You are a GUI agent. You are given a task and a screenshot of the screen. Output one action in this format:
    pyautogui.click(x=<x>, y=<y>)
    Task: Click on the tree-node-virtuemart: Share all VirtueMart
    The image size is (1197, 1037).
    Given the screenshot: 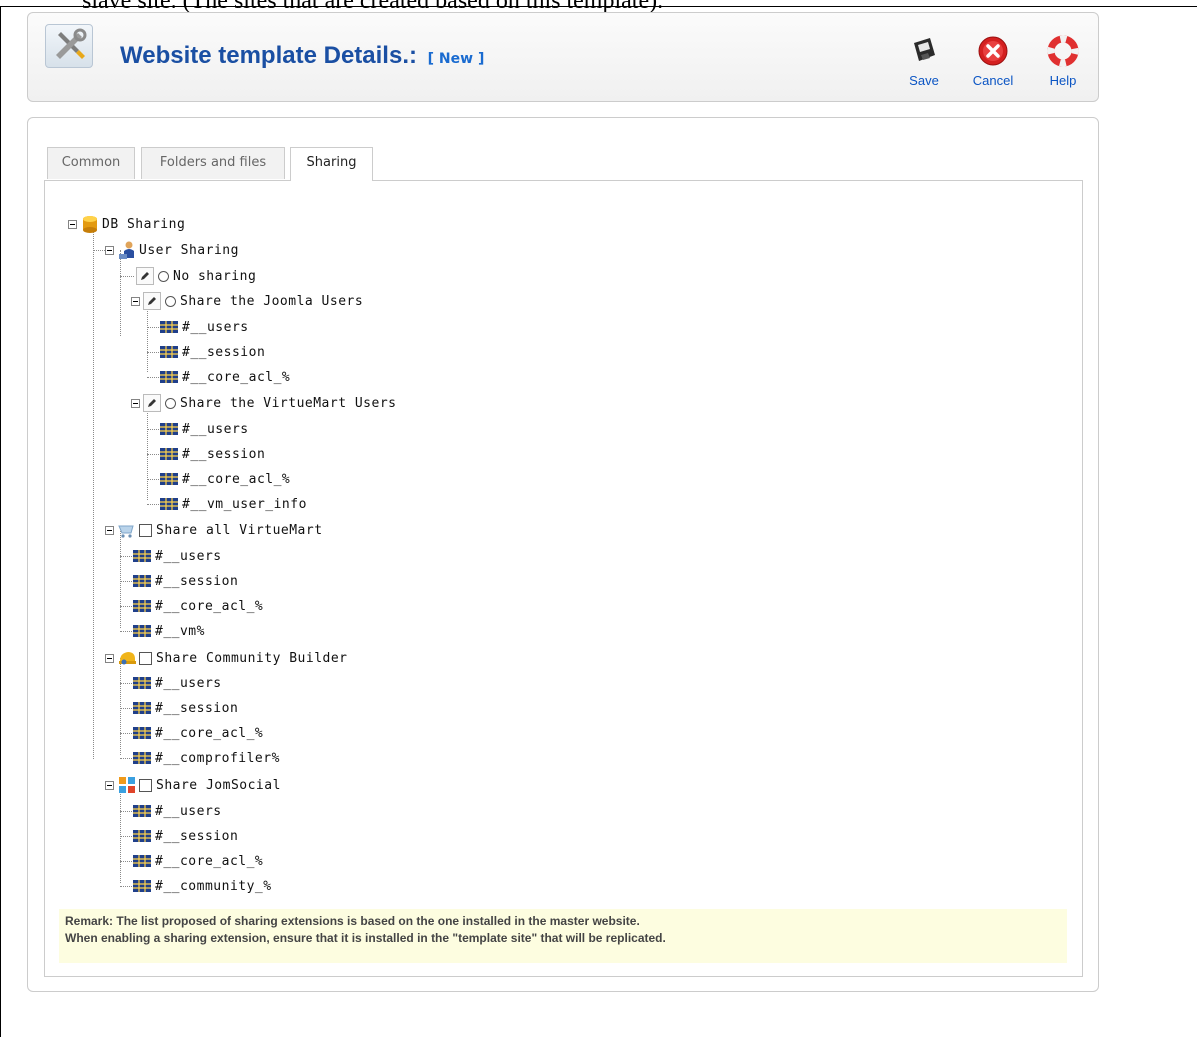 What is the action you would take?
    pyautogui.click(x=214, y=530)
    